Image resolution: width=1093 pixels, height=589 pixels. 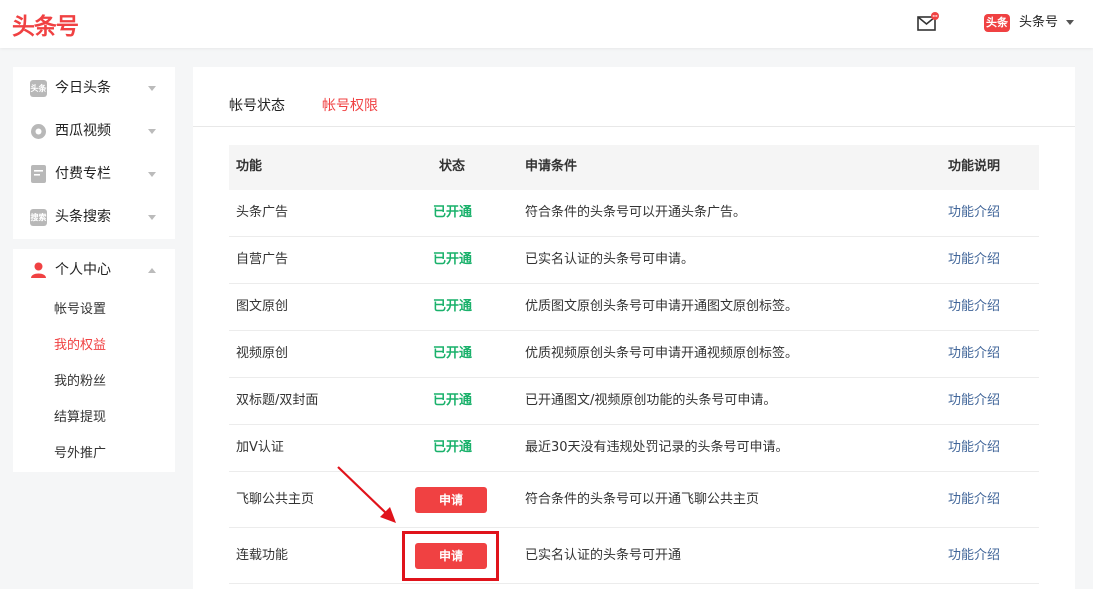 I want to click on sidebar-subitem-my-rights: 我的权益, so click(x=80, y=346).